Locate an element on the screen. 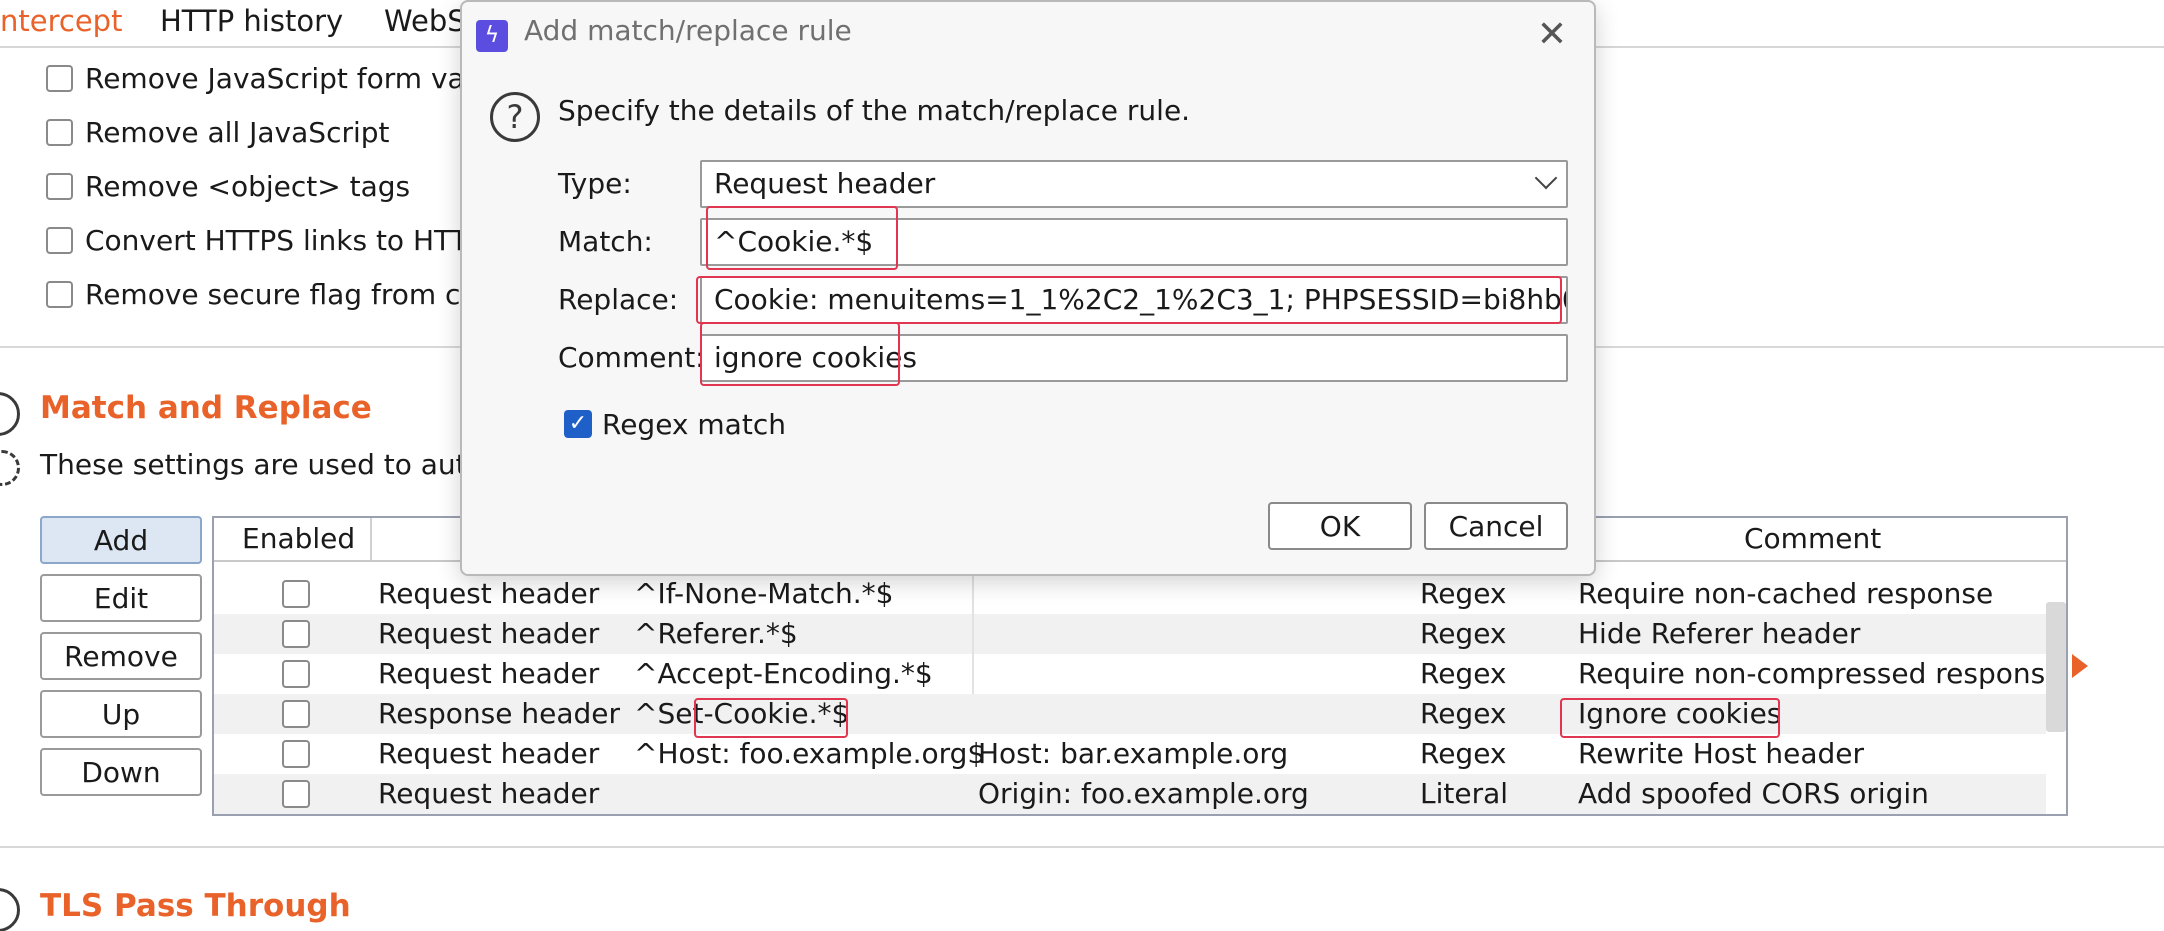  down-button: Down is located at coordinates (121, 772).